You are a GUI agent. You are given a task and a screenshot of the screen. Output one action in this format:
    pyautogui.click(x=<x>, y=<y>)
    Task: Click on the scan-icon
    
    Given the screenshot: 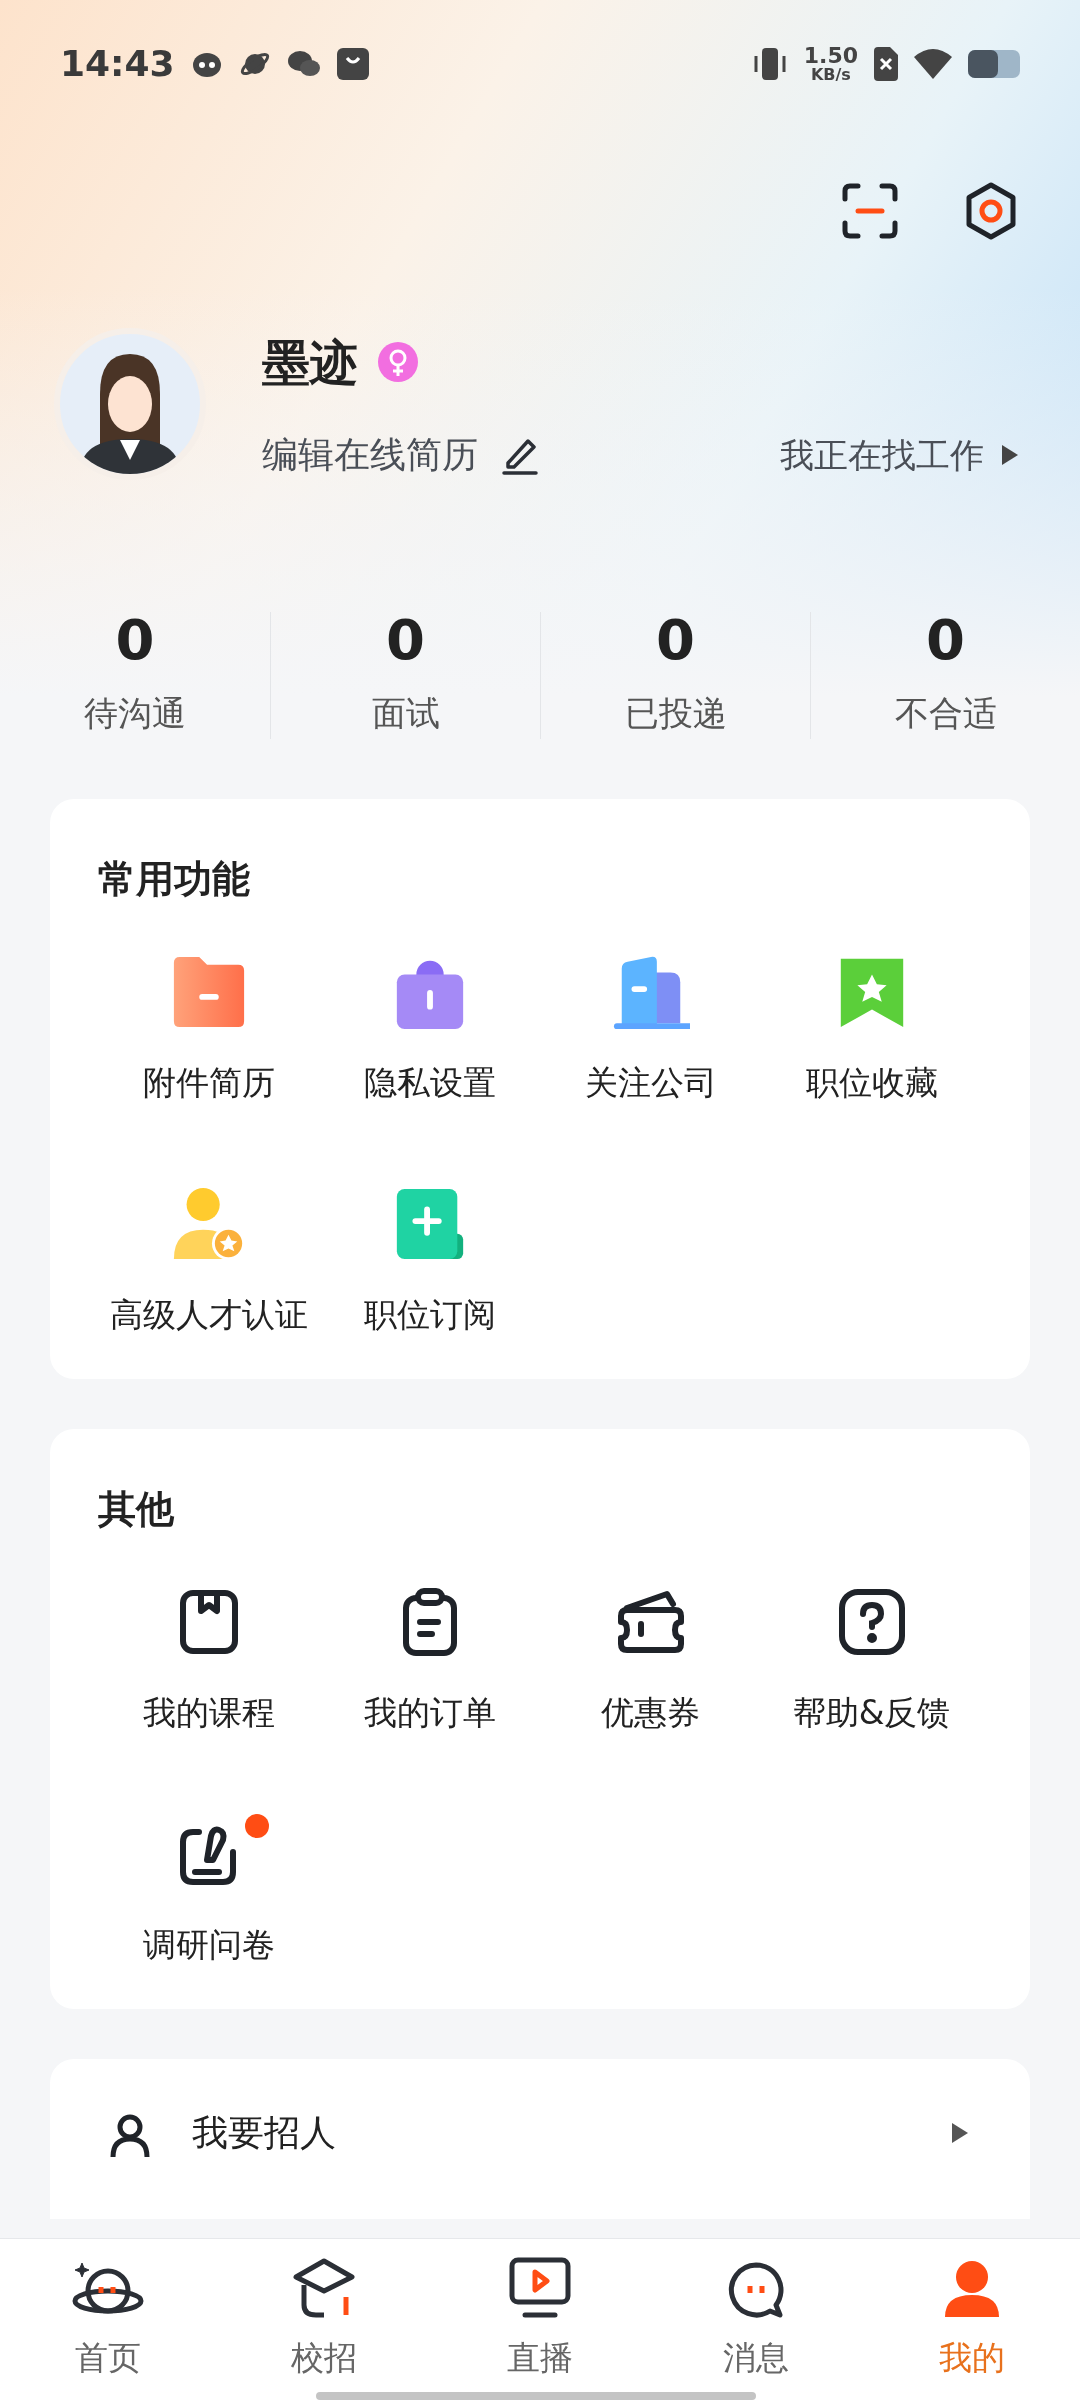 What is the action you would take?
    pyautogui.click(x=870, y=211)
    